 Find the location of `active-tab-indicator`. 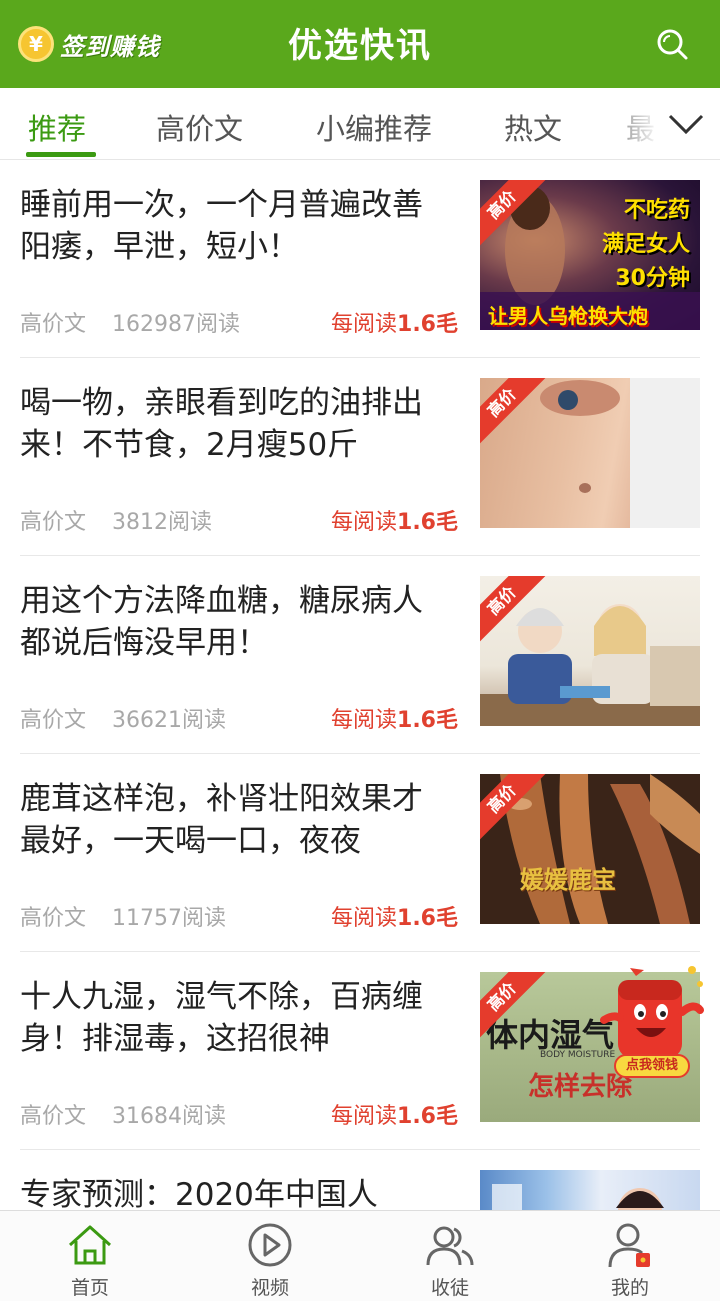

active-tab-indicator is located at coordinates (61, 154).